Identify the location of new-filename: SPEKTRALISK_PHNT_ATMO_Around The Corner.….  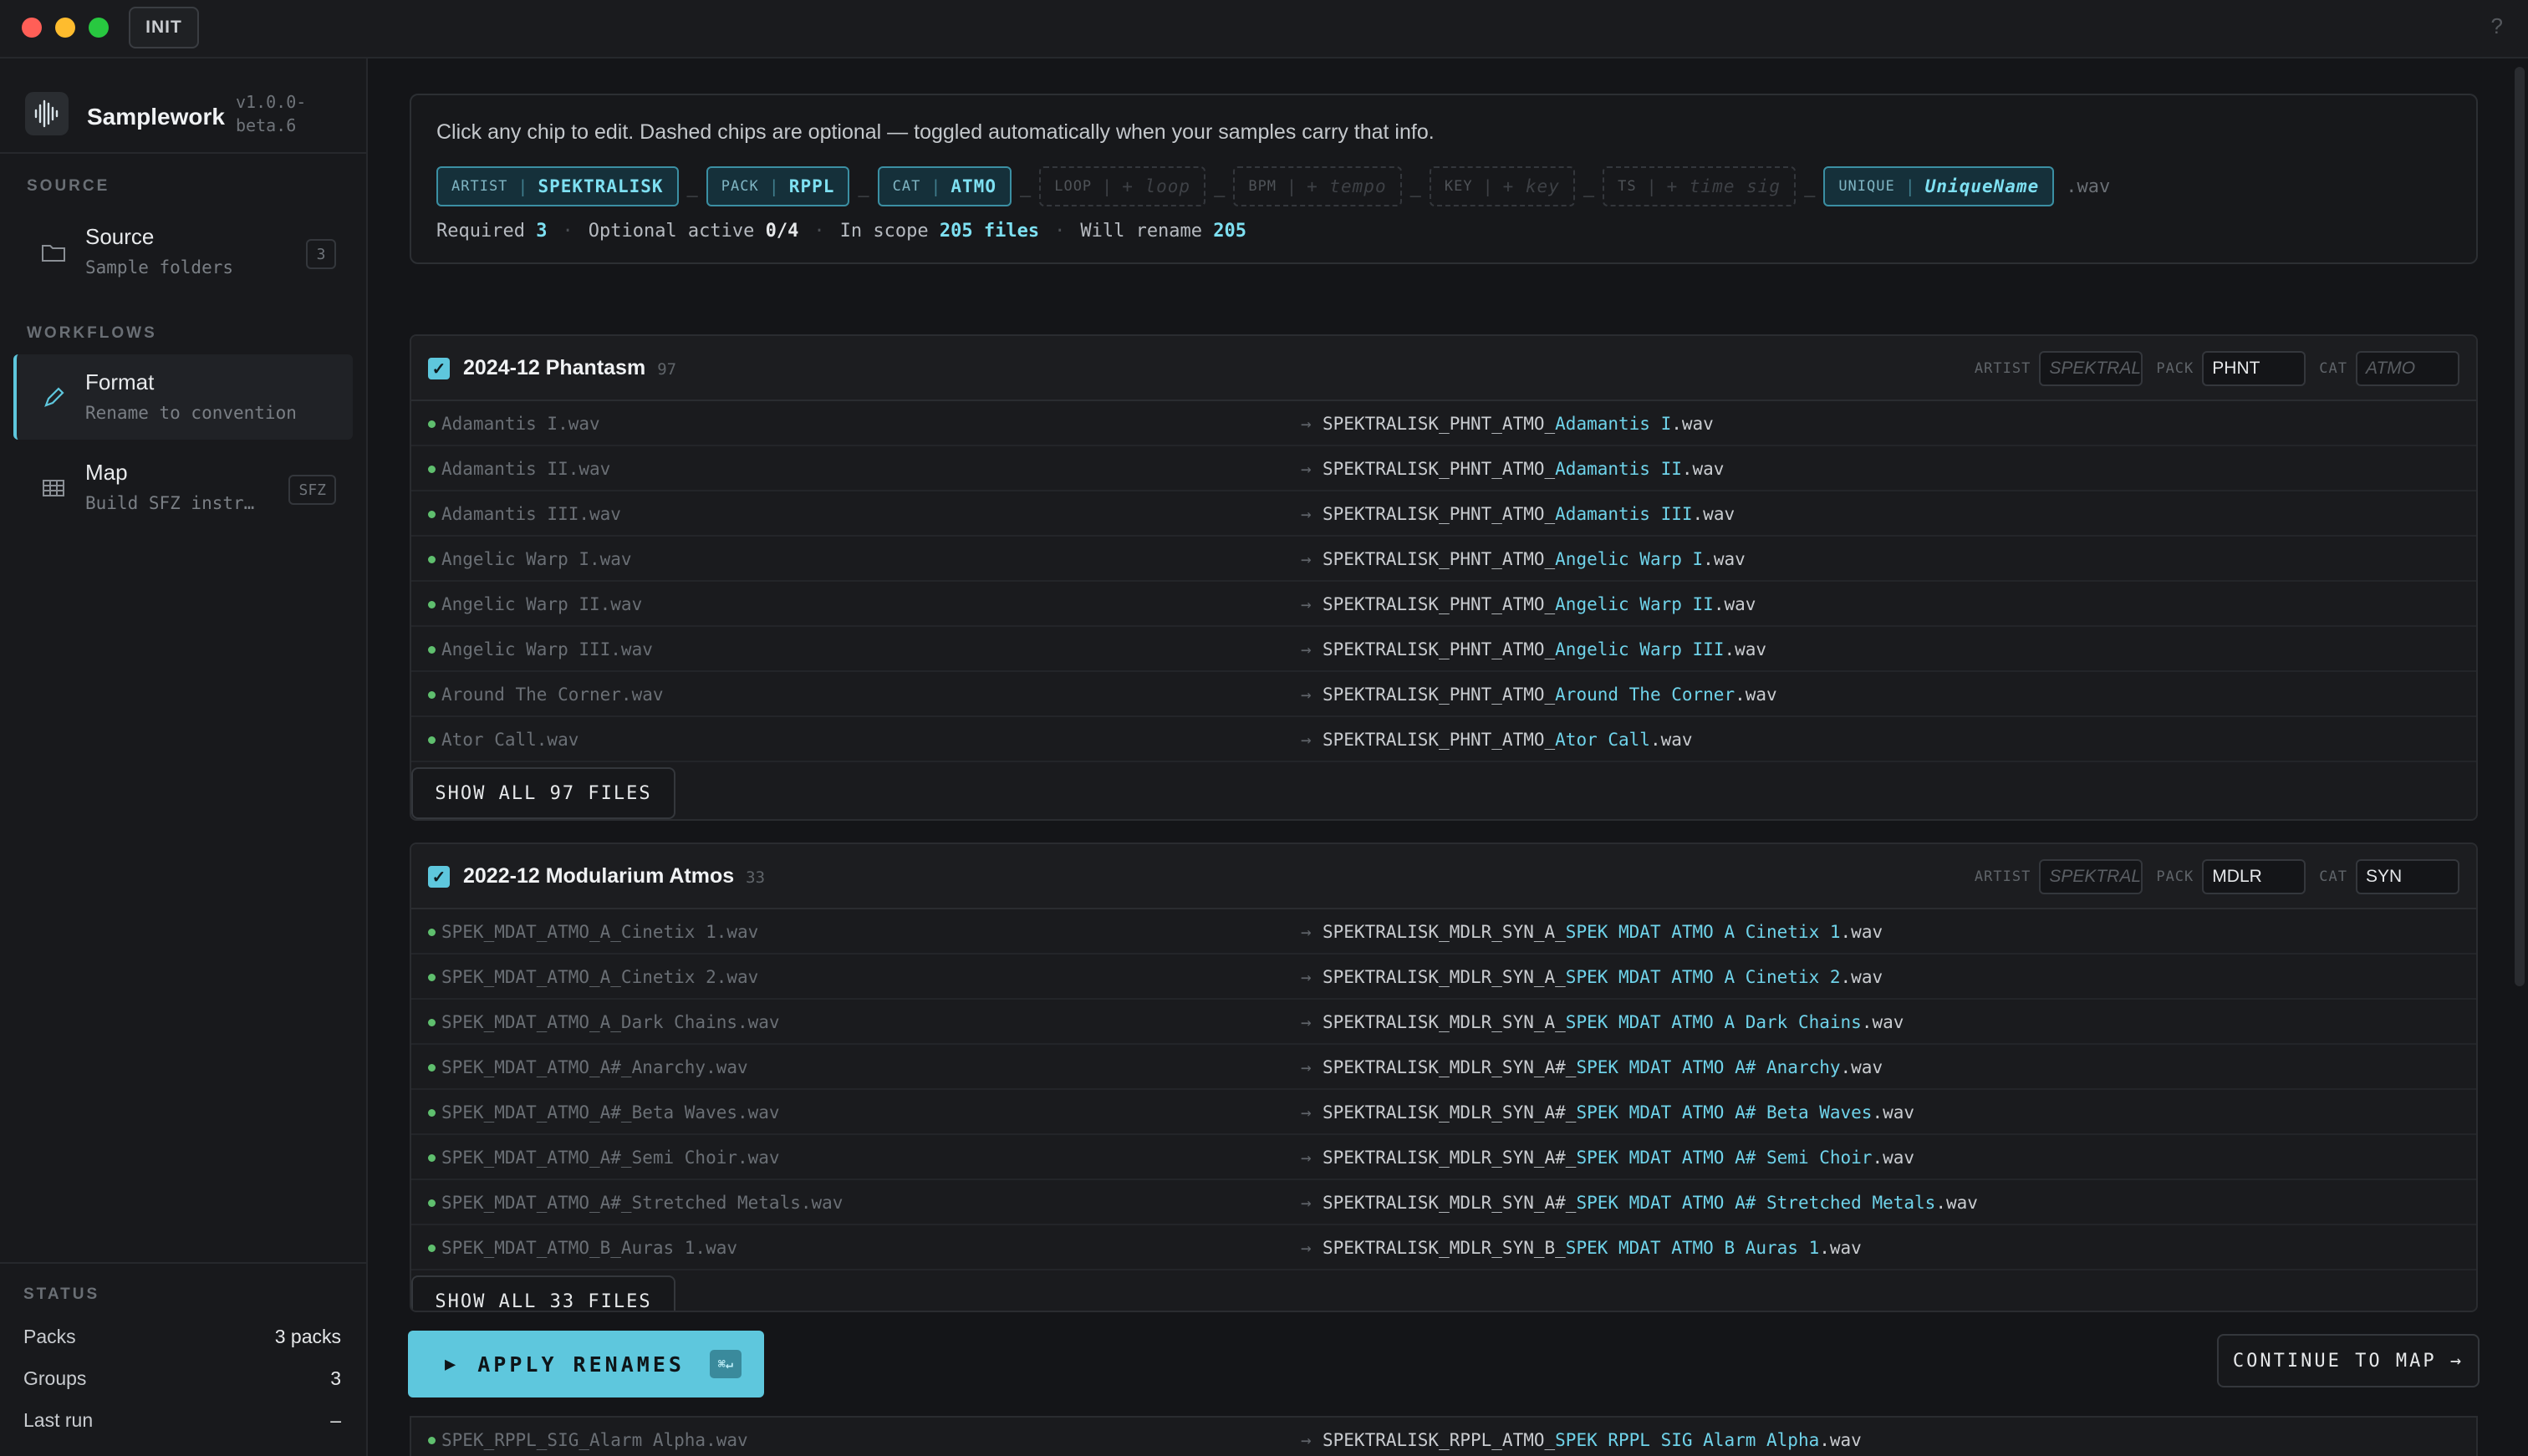
(1550, 695).